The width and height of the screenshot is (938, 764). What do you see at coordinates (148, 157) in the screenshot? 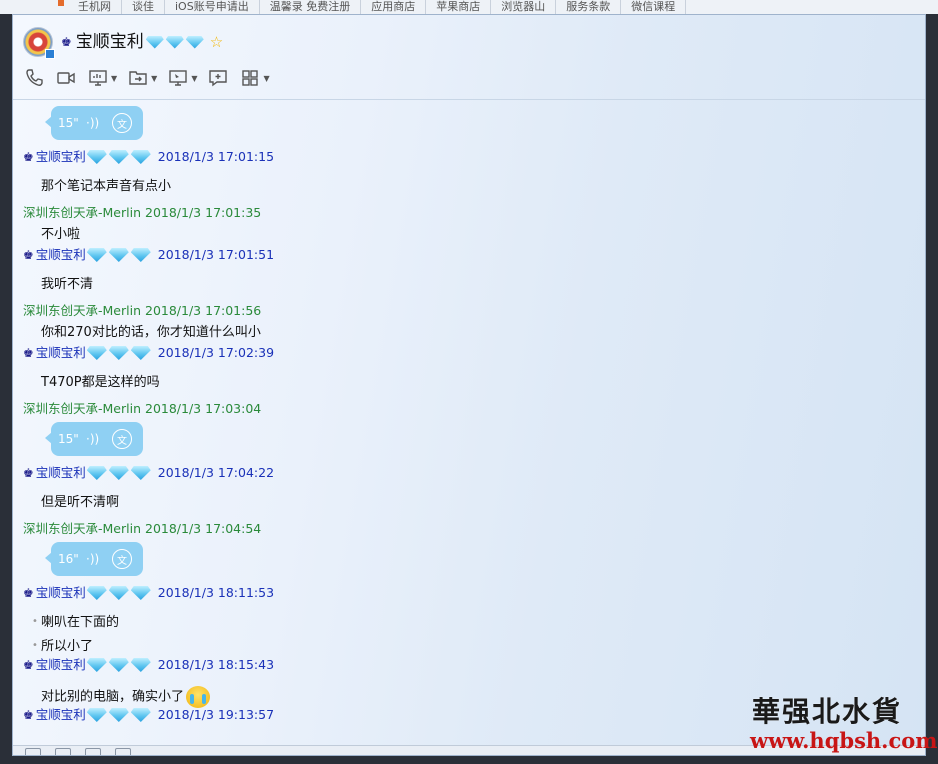
I see `message-header: ♚ 宝顺宝利 2018/1/3 17:01:15` at bounding box center [148, 157].